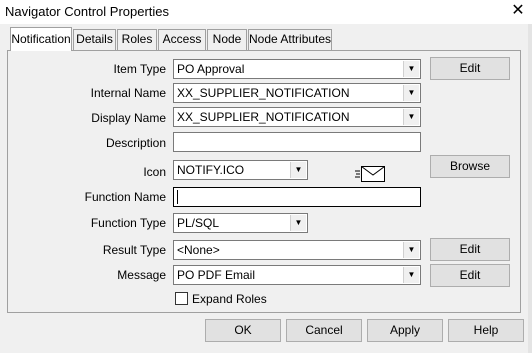 Image resolution: width=532 pixels, height=353 pixels. I want to click on internal-name-label: Internal Name, so click(128, 93).